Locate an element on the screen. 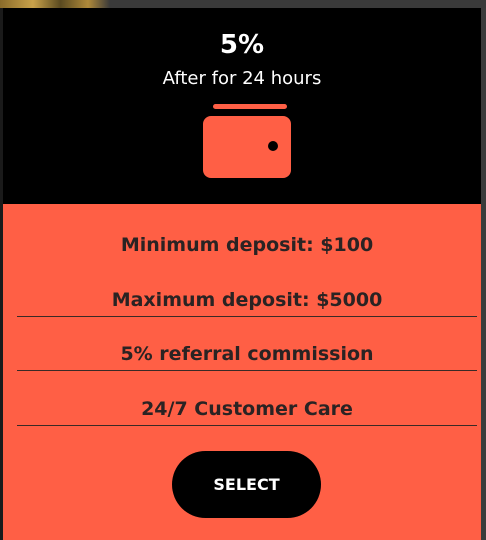  feature-referral-commission: 5% referral commission is located at coordinates (247, 354).